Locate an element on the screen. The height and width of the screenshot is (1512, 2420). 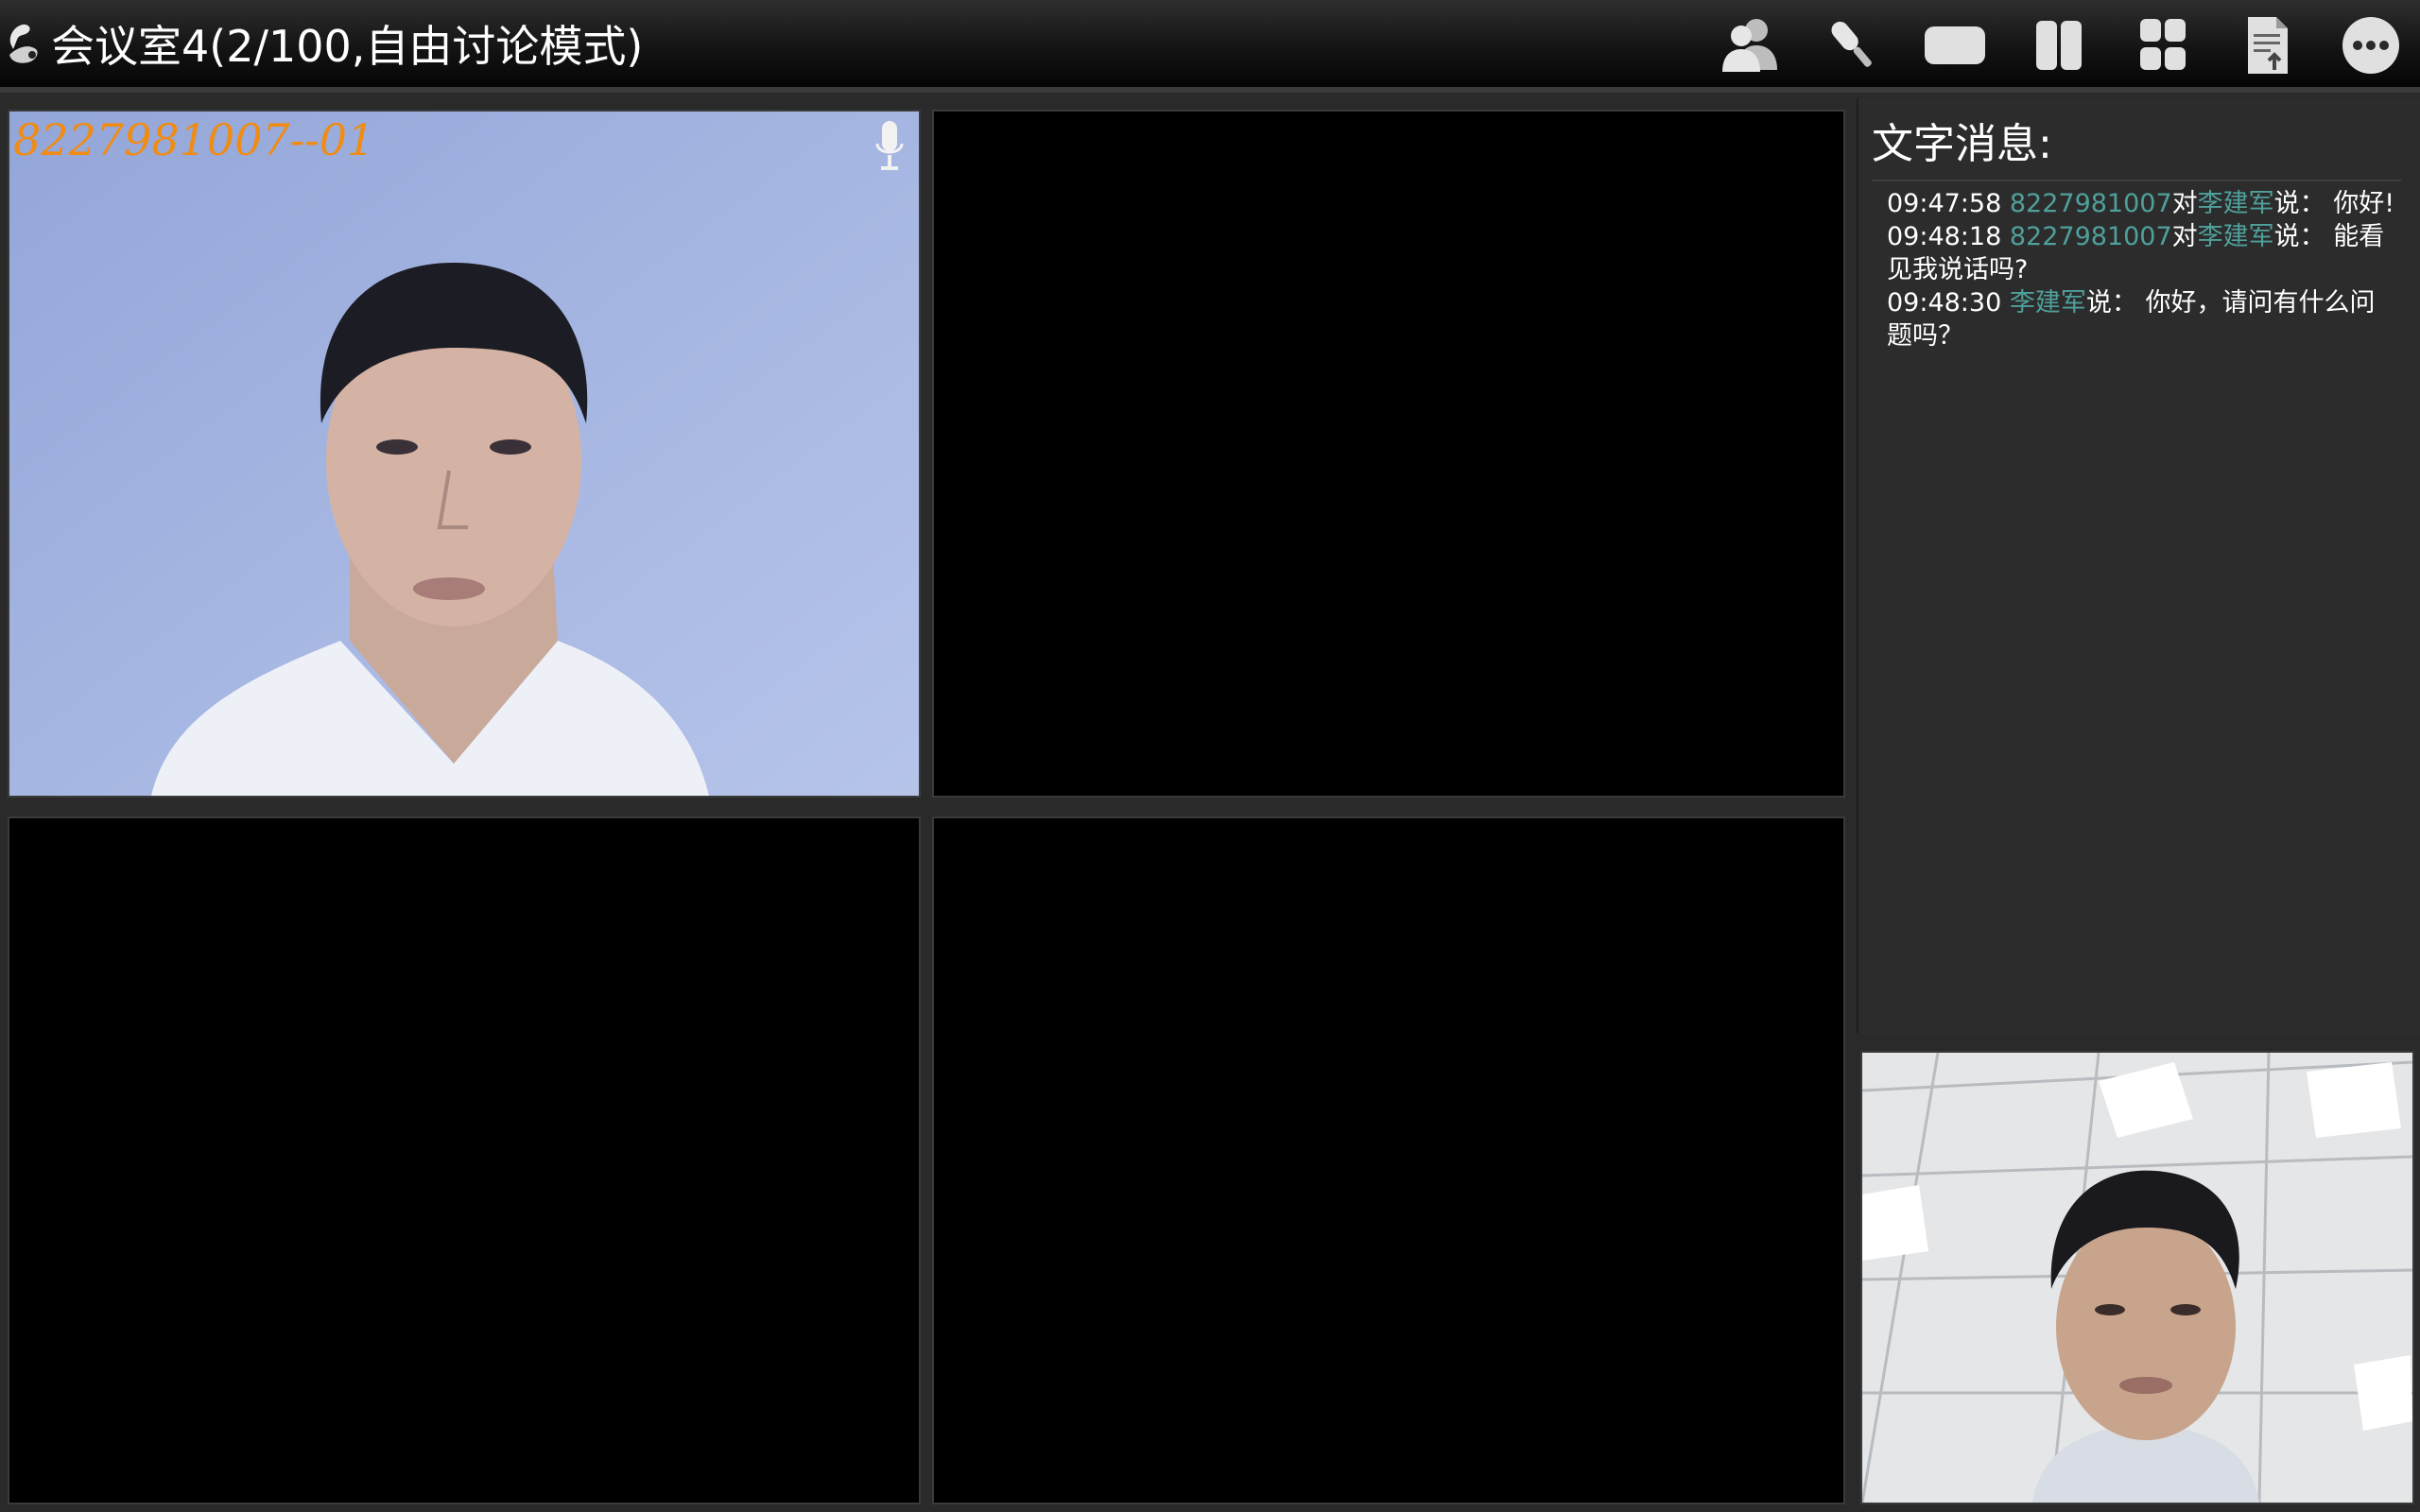
chat-message: 09:48:18 8227981007对李建军说： 能看见我说话吗? is located at coordinates (2142, 253).